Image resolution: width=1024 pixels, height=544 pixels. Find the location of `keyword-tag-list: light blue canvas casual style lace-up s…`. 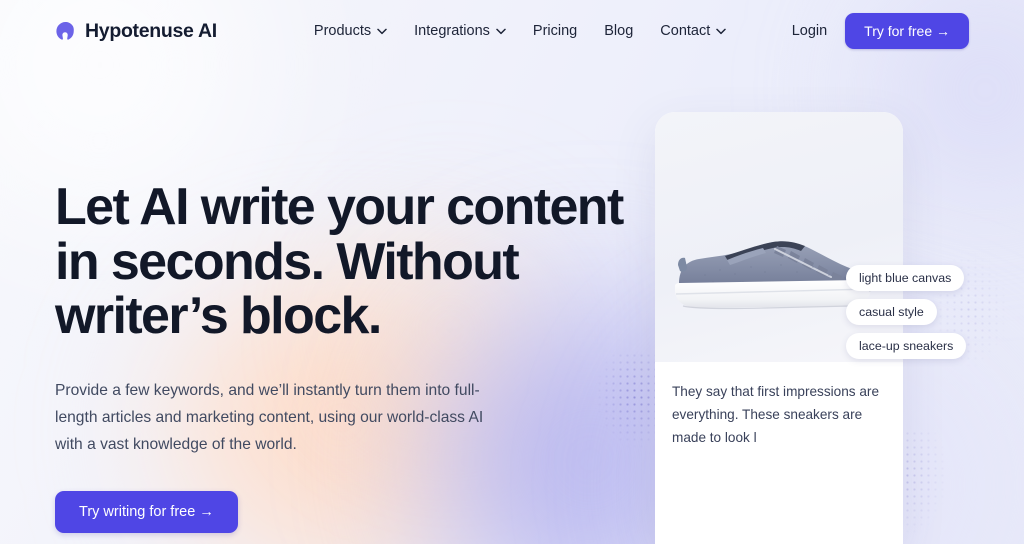

keyword-tag-list: light blue canvas casual style lace-up s… is located at coordinates (906, 312).